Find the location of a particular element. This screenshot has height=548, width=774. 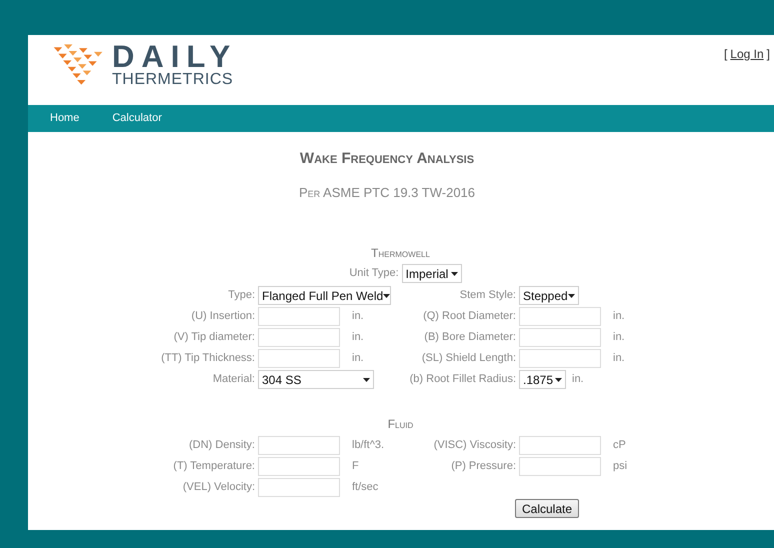

field-label: Unit Type: is located at coordinates (374, 274).